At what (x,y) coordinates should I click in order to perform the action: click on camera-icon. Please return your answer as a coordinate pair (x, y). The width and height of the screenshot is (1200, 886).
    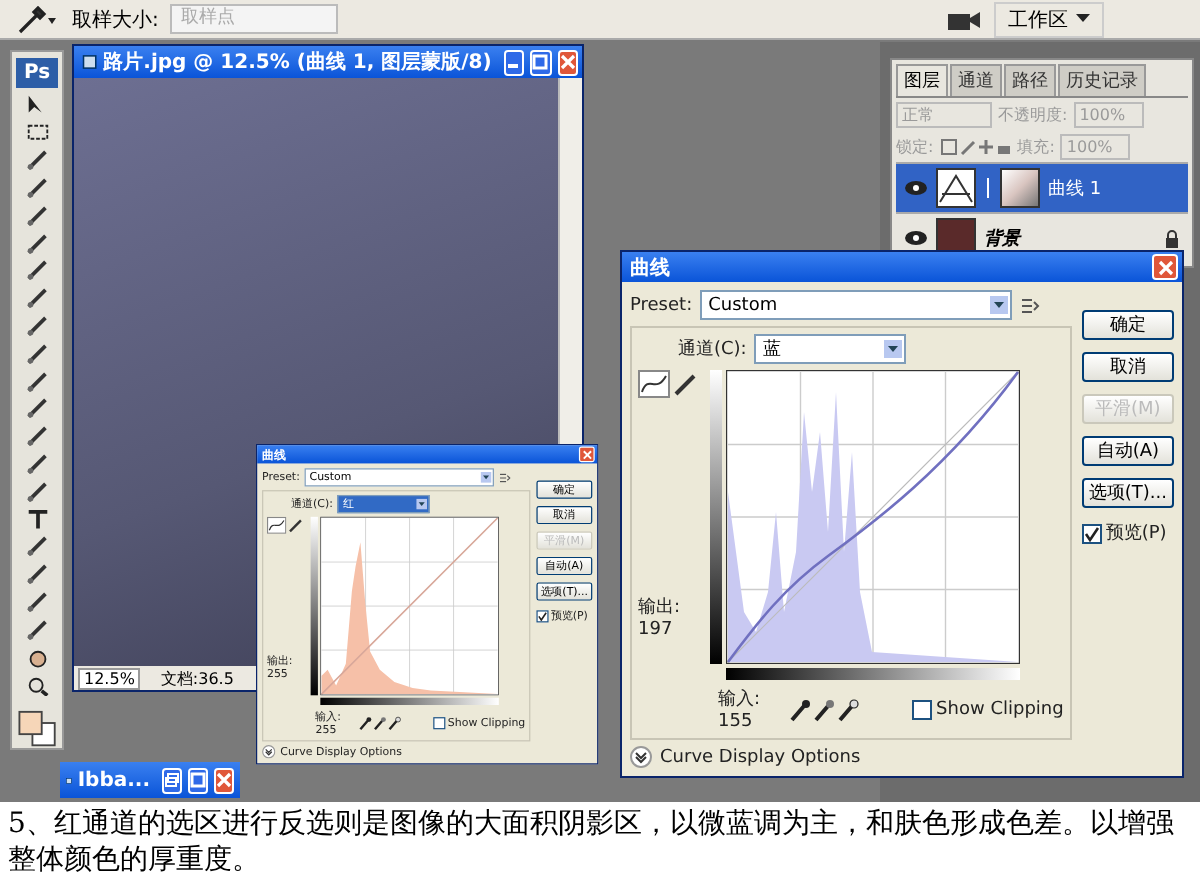
    Looking at the image, I should click on (964, 19).